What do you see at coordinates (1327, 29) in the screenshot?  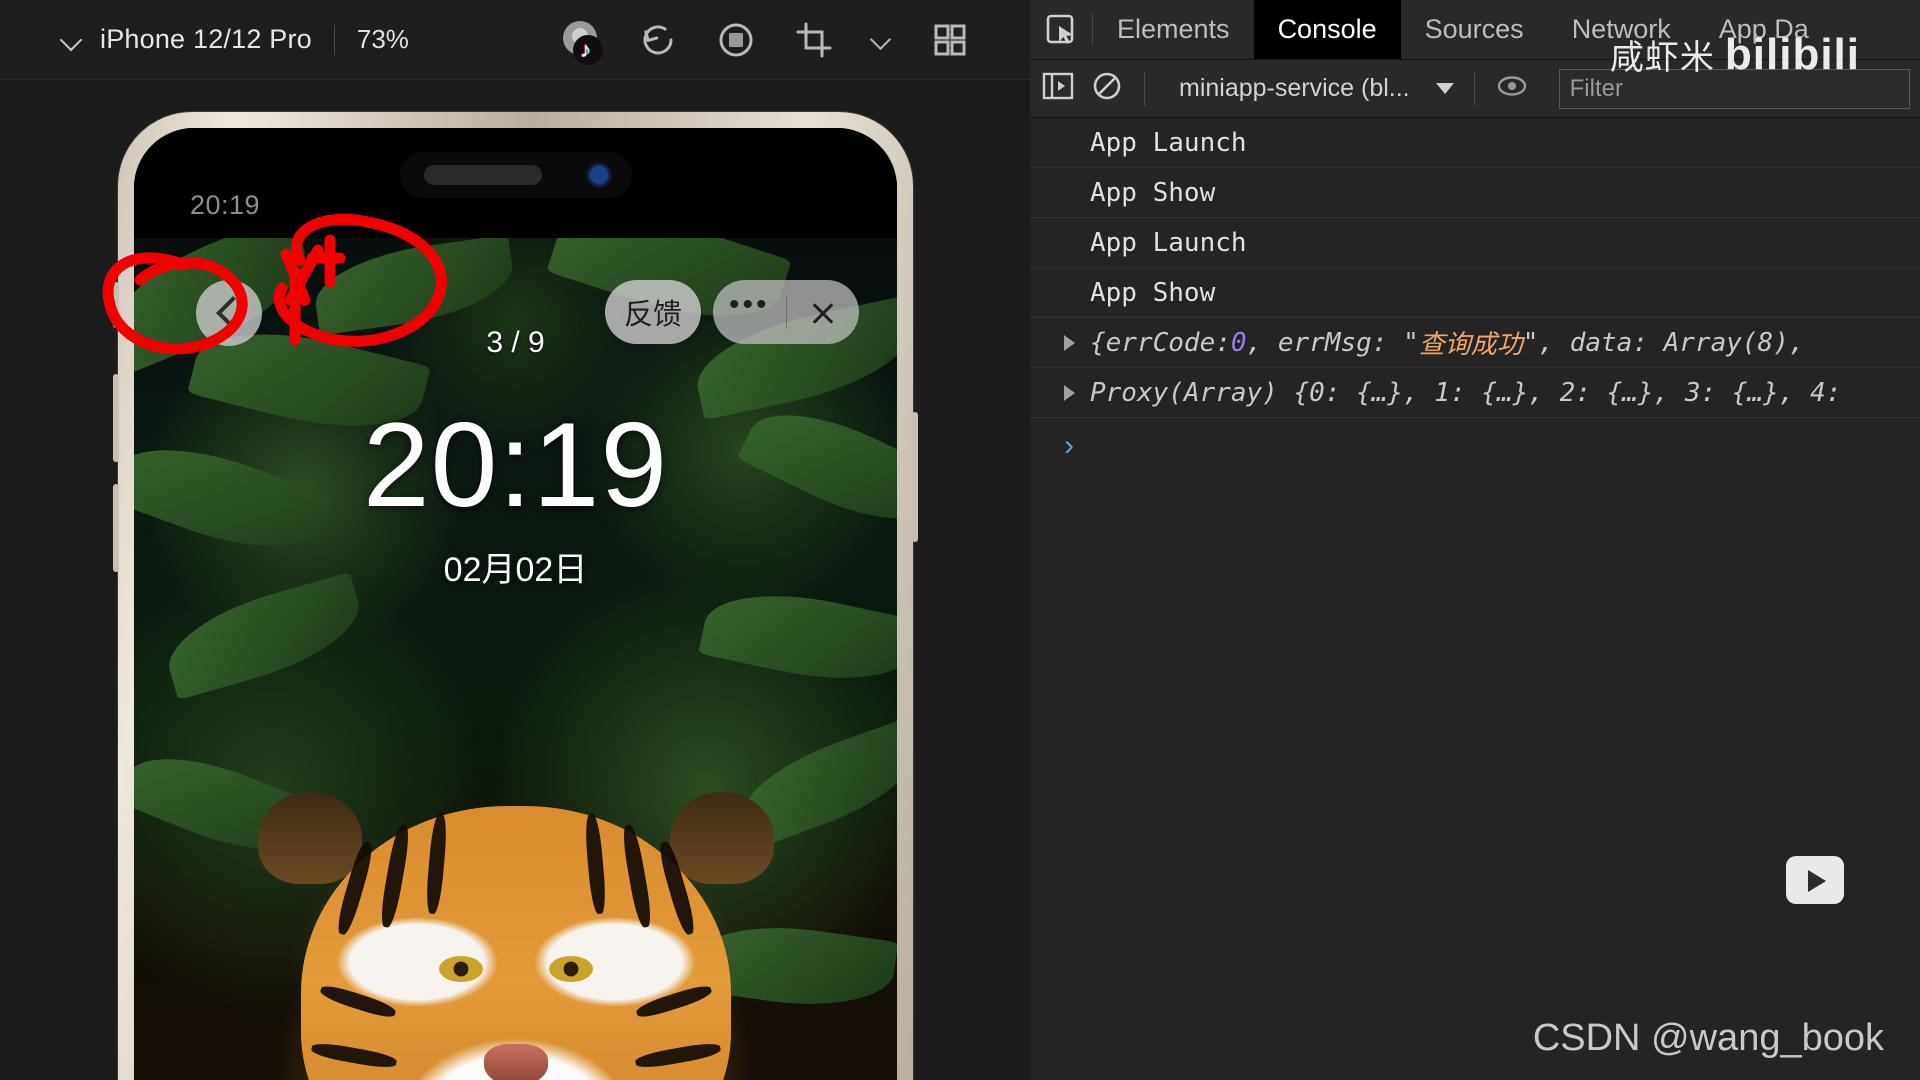 I see `tab-console: Console` at bounding box center [1327, 29].